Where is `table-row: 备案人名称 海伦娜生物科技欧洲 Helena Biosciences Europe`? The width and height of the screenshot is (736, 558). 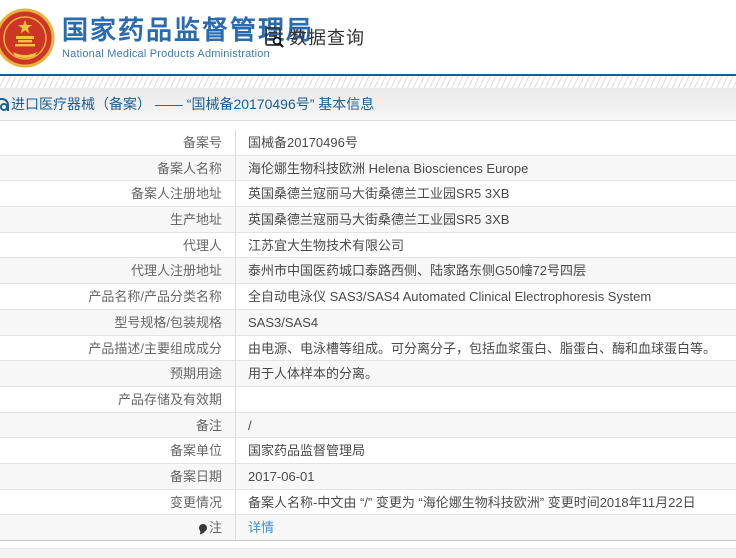
table-row: 备案人名称 海伦娜生物科技欧洲 Helena Biosciences Europe is located at coordinates (368, 168).